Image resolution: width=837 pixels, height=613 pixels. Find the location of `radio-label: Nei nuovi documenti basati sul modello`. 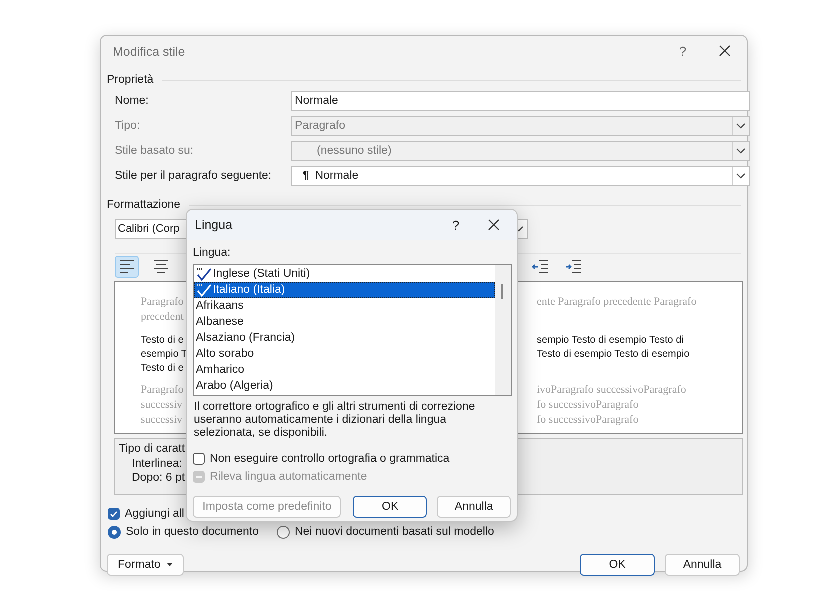

radio-label: Nei nuovi documenti basati sul modello is located at coordinates (394, 532).